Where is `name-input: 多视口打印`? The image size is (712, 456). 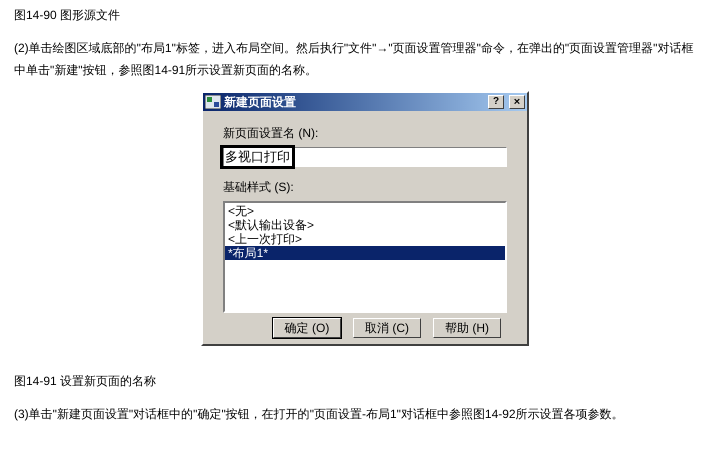
name-input: 多视口打印 is located at coordinates (365, 157).